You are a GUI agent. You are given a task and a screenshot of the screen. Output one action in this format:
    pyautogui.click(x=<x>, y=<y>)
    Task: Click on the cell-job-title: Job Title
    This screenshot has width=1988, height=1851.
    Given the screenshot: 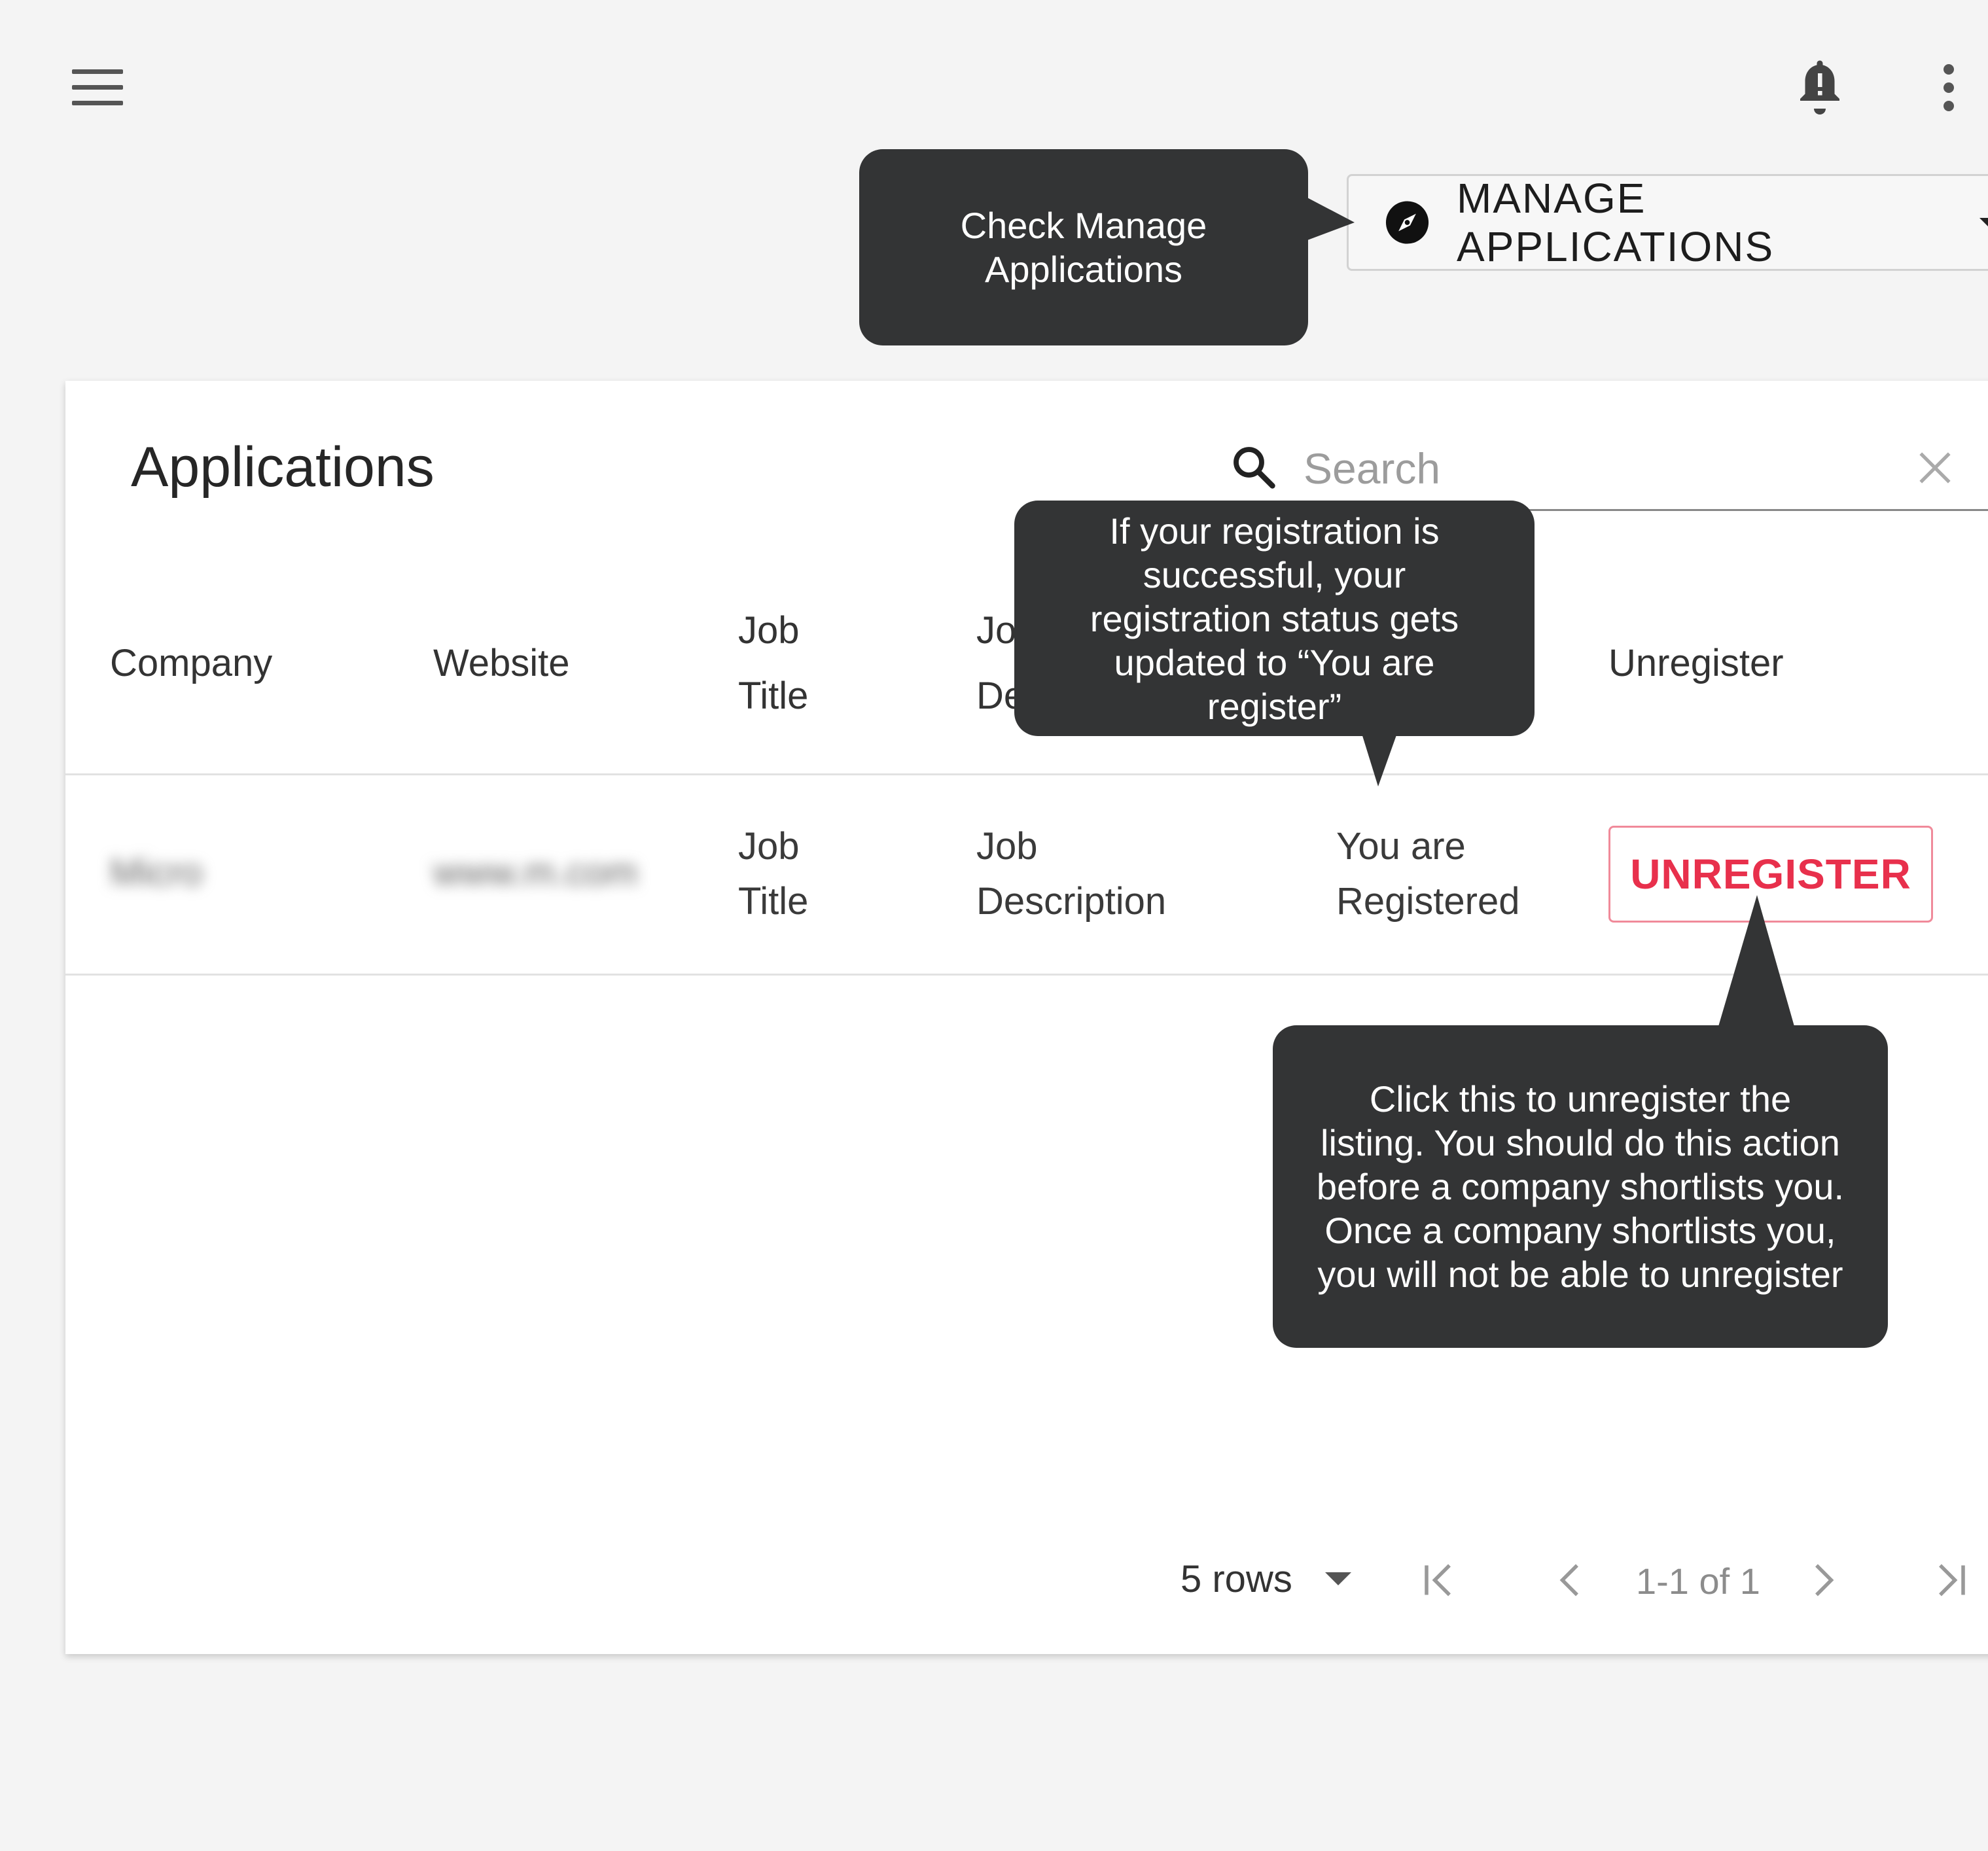 What is the action you would take?
    pyautogui.click(x=773, y=874)
    